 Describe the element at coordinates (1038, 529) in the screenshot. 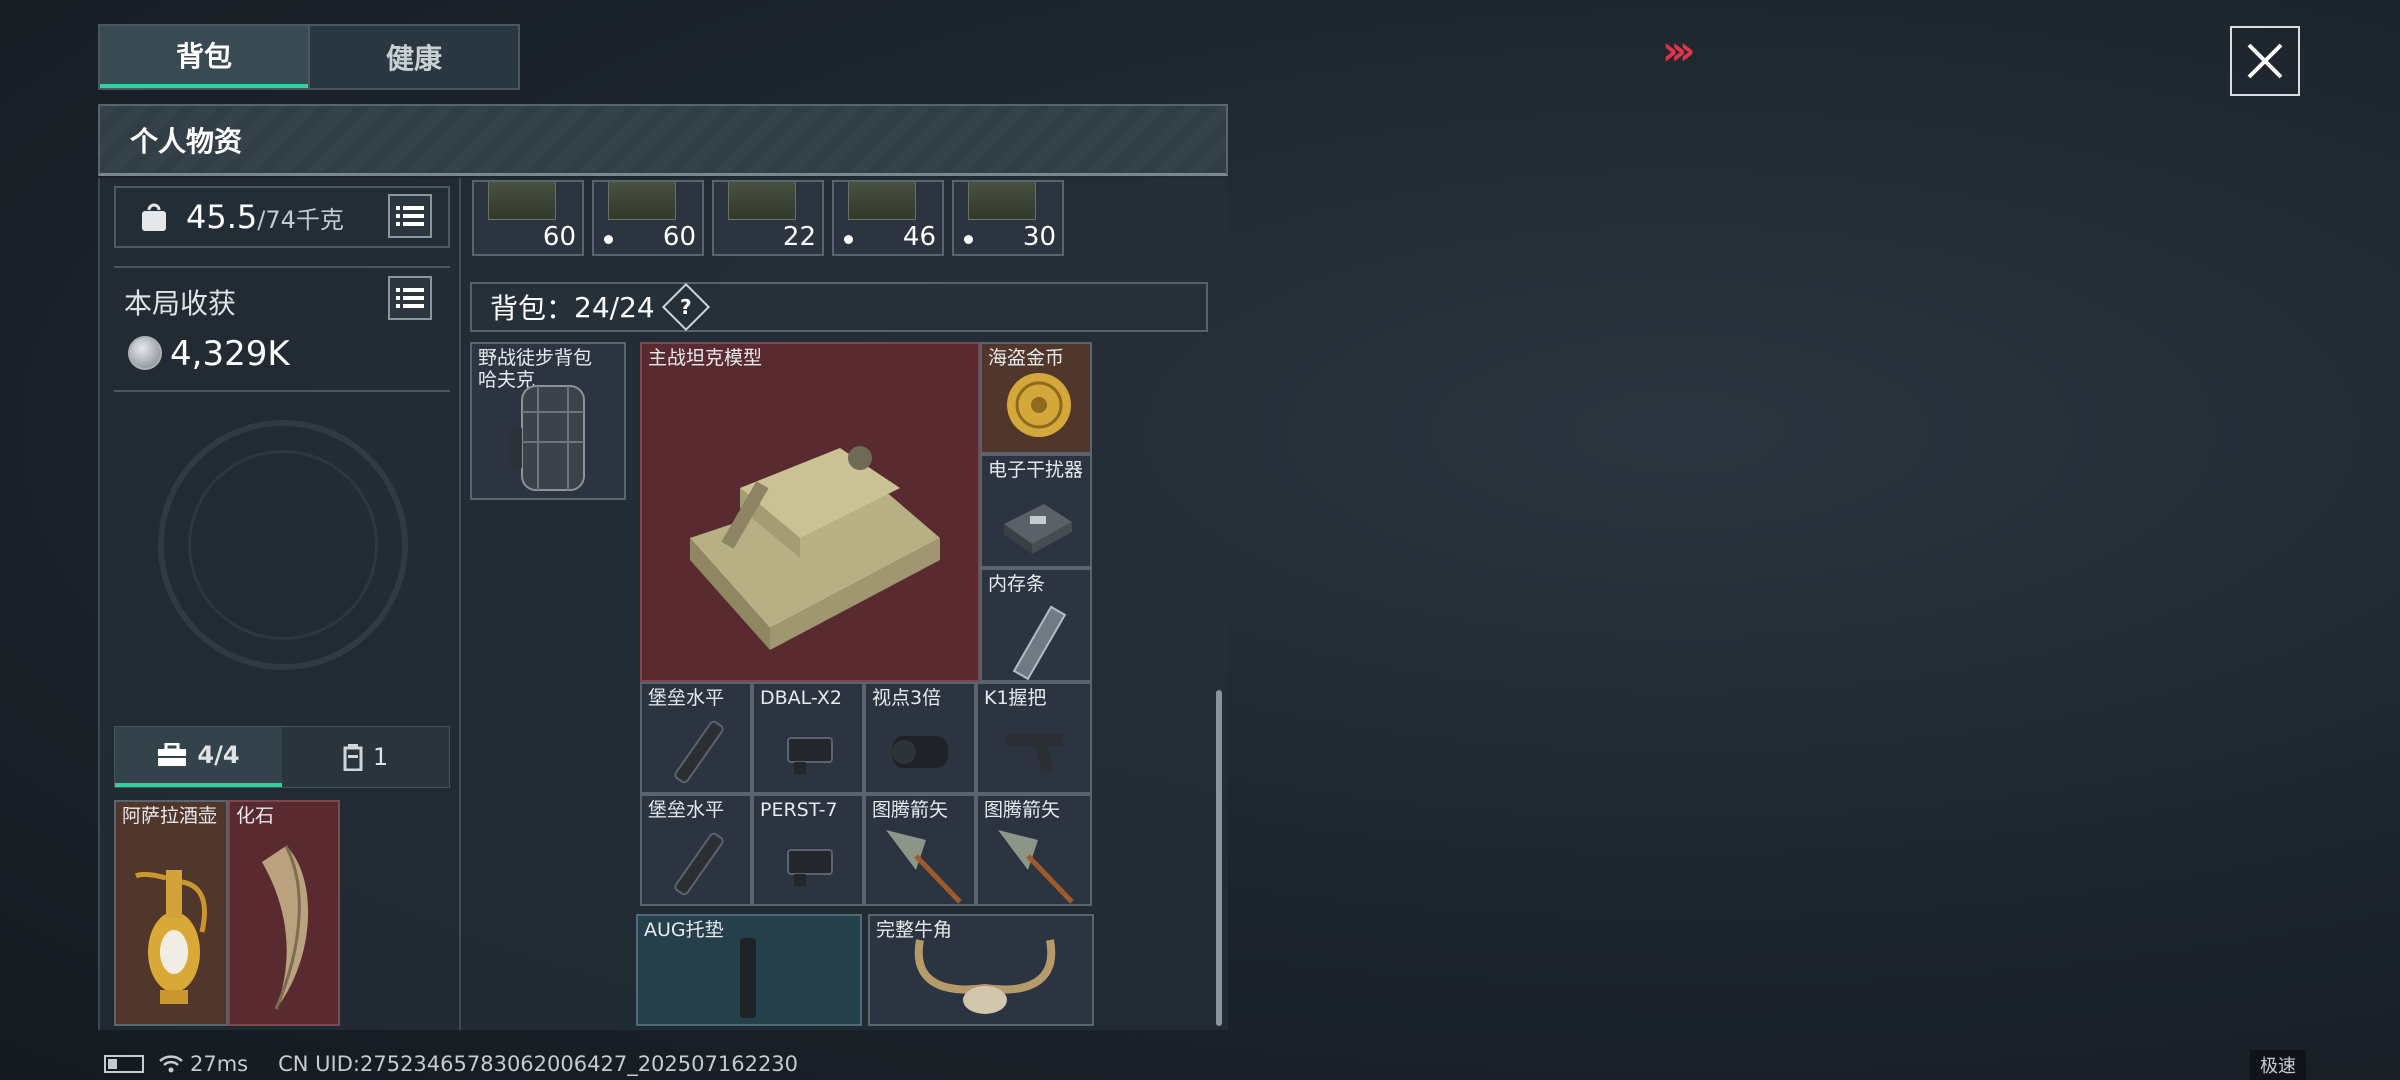

I see `jammer-icon` at that location.